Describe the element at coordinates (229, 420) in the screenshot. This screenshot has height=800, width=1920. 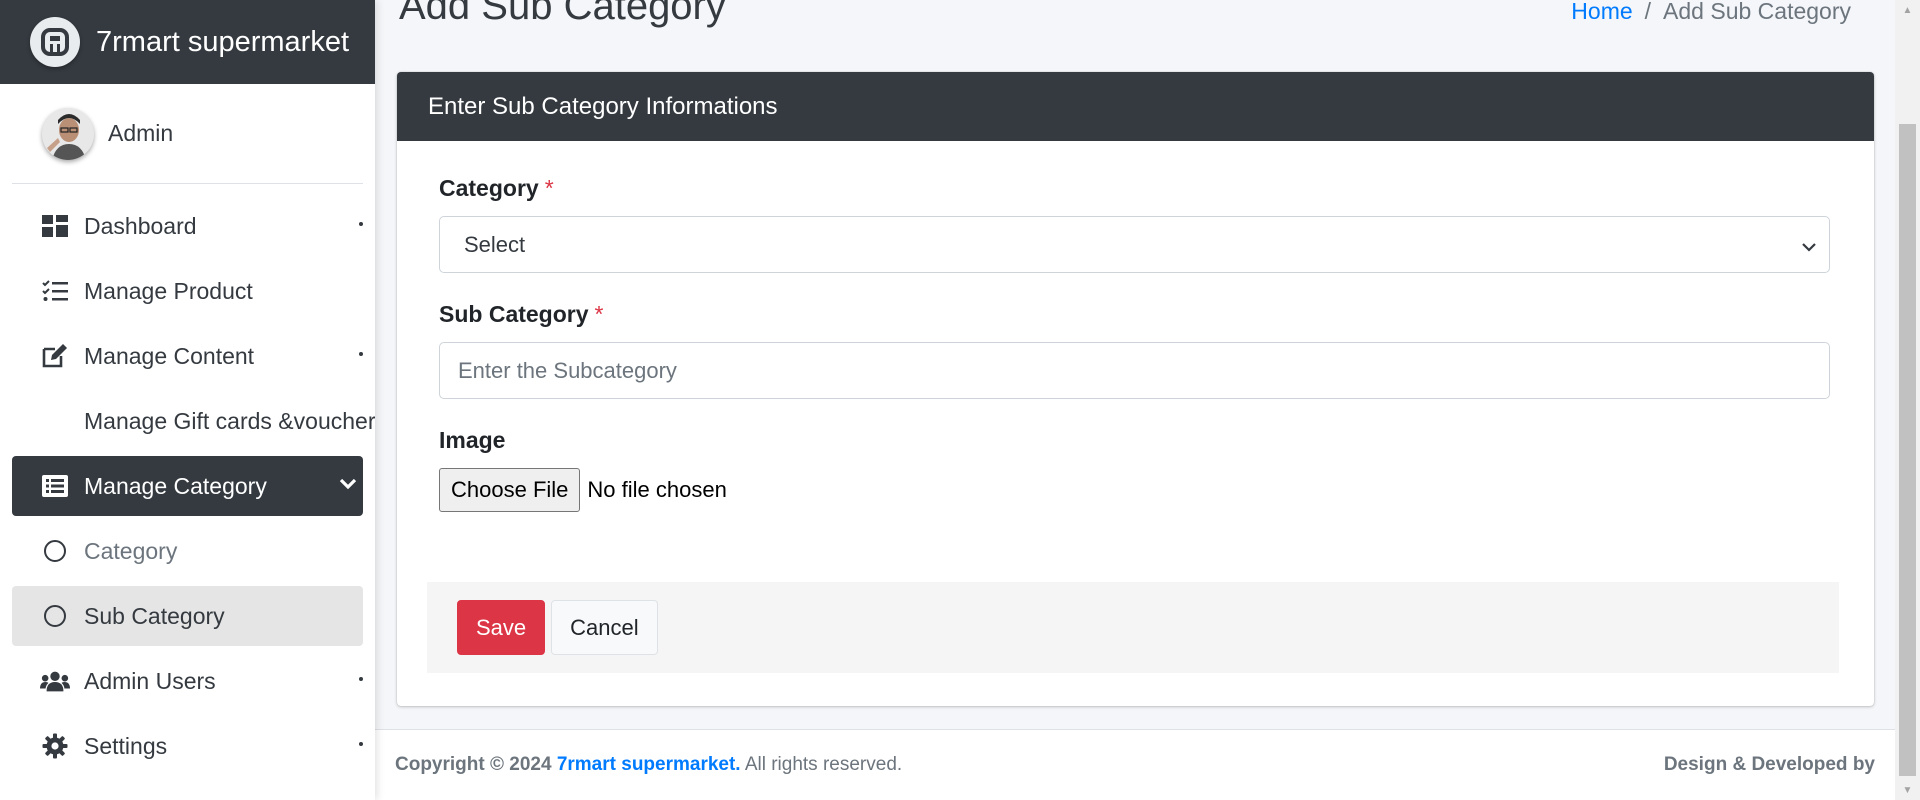
I see `sidebar-item-label: Manage Gift cards &voucher` at that location.